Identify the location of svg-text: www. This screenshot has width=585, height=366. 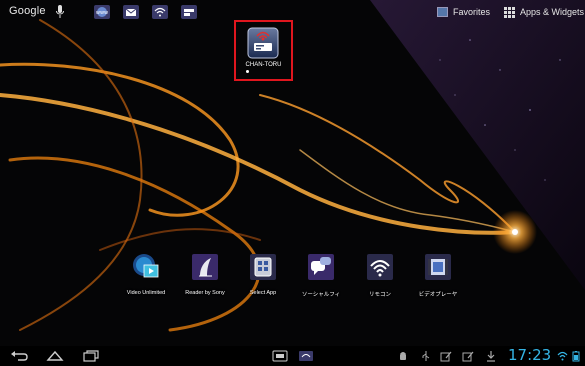
(102, 13).